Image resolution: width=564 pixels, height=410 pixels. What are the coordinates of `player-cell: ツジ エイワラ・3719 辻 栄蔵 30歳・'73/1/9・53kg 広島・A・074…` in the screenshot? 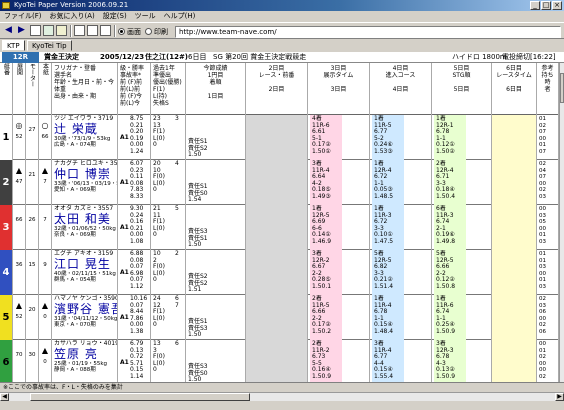 It's located at (85, 137).